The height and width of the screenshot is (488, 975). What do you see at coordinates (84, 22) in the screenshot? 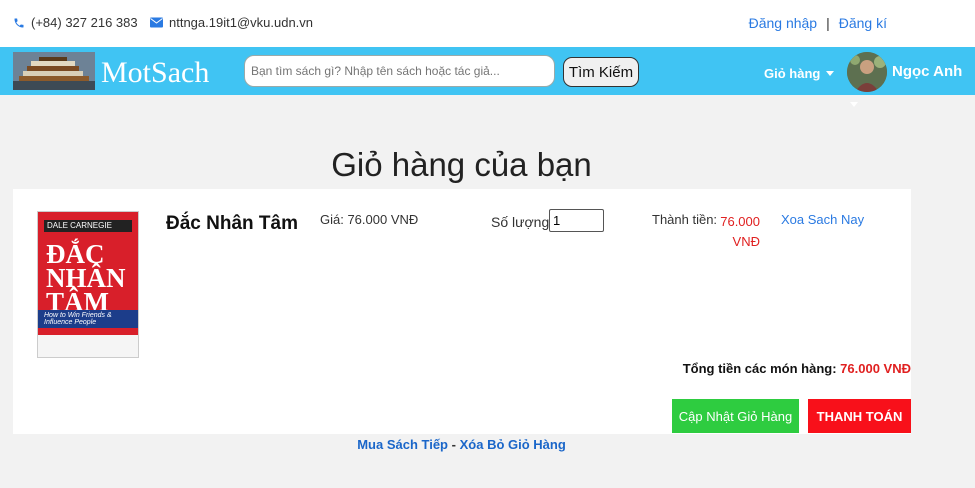
I see `phone-number: (+84) 327 216 383` at bounding box center [84, 22].